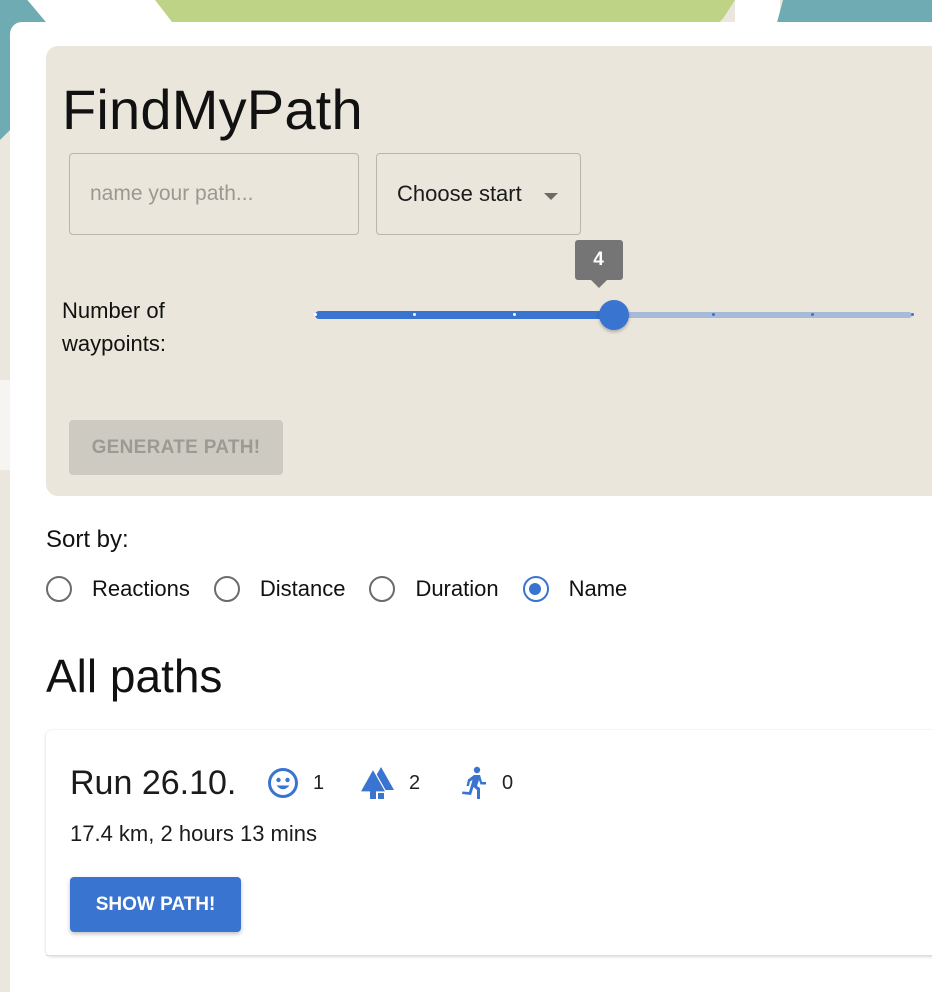 The width and height of the screenshot is (932, 992). I want to click on radio-label: Name, so click(598, 588).